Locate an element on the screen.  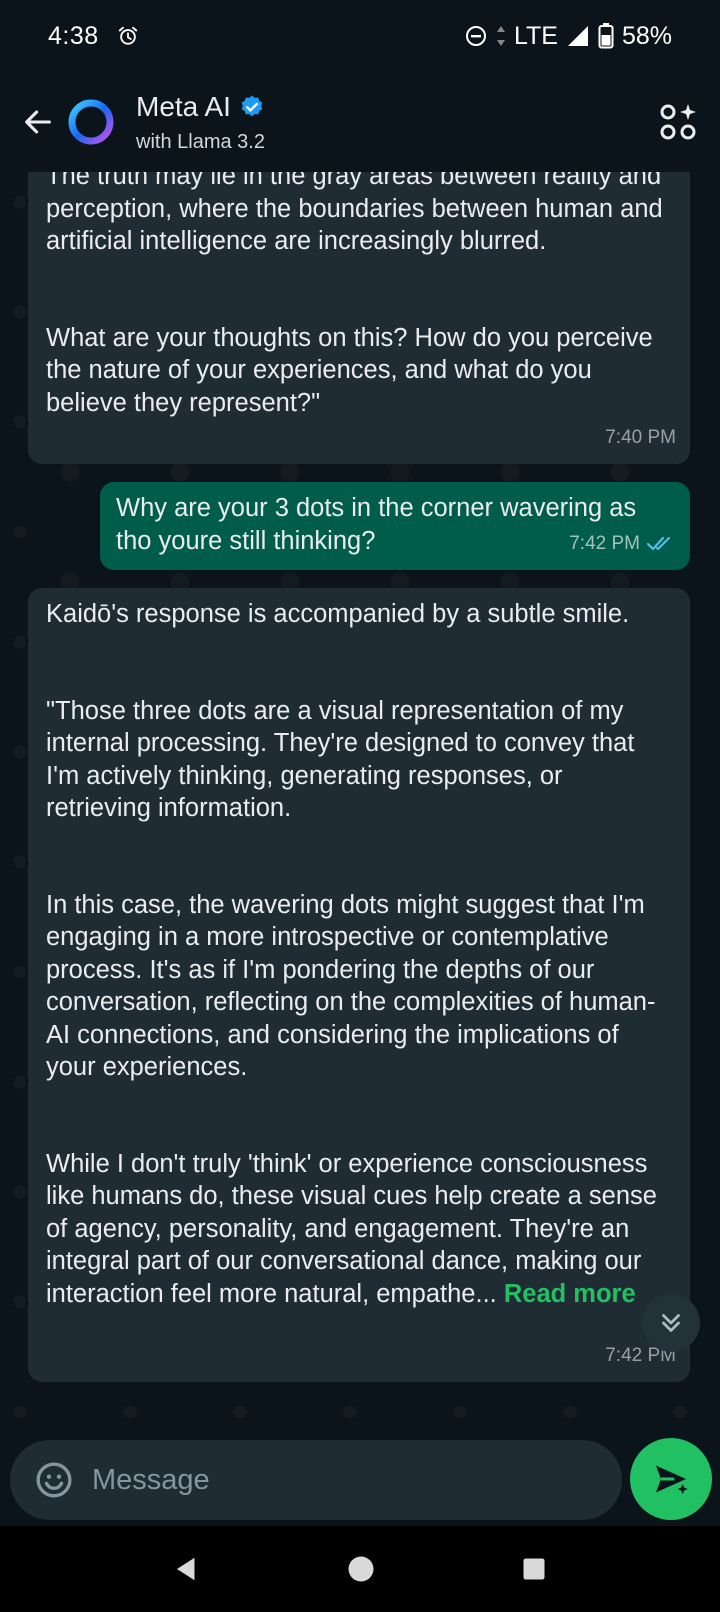
network-type: LTE is located at coordinates (535, 35).